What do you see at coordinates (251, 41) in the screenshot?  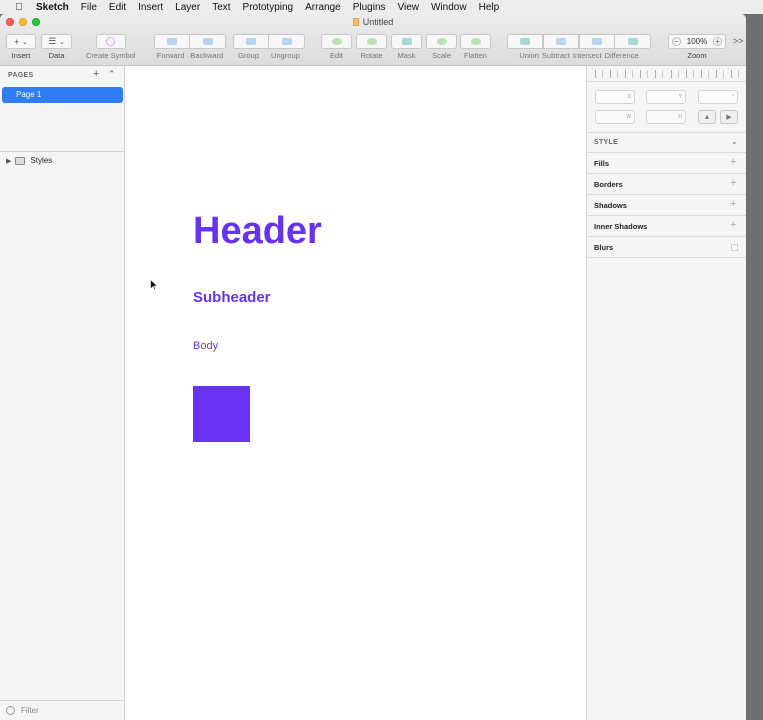 I see `group-button` at bounding box center [251, 41].